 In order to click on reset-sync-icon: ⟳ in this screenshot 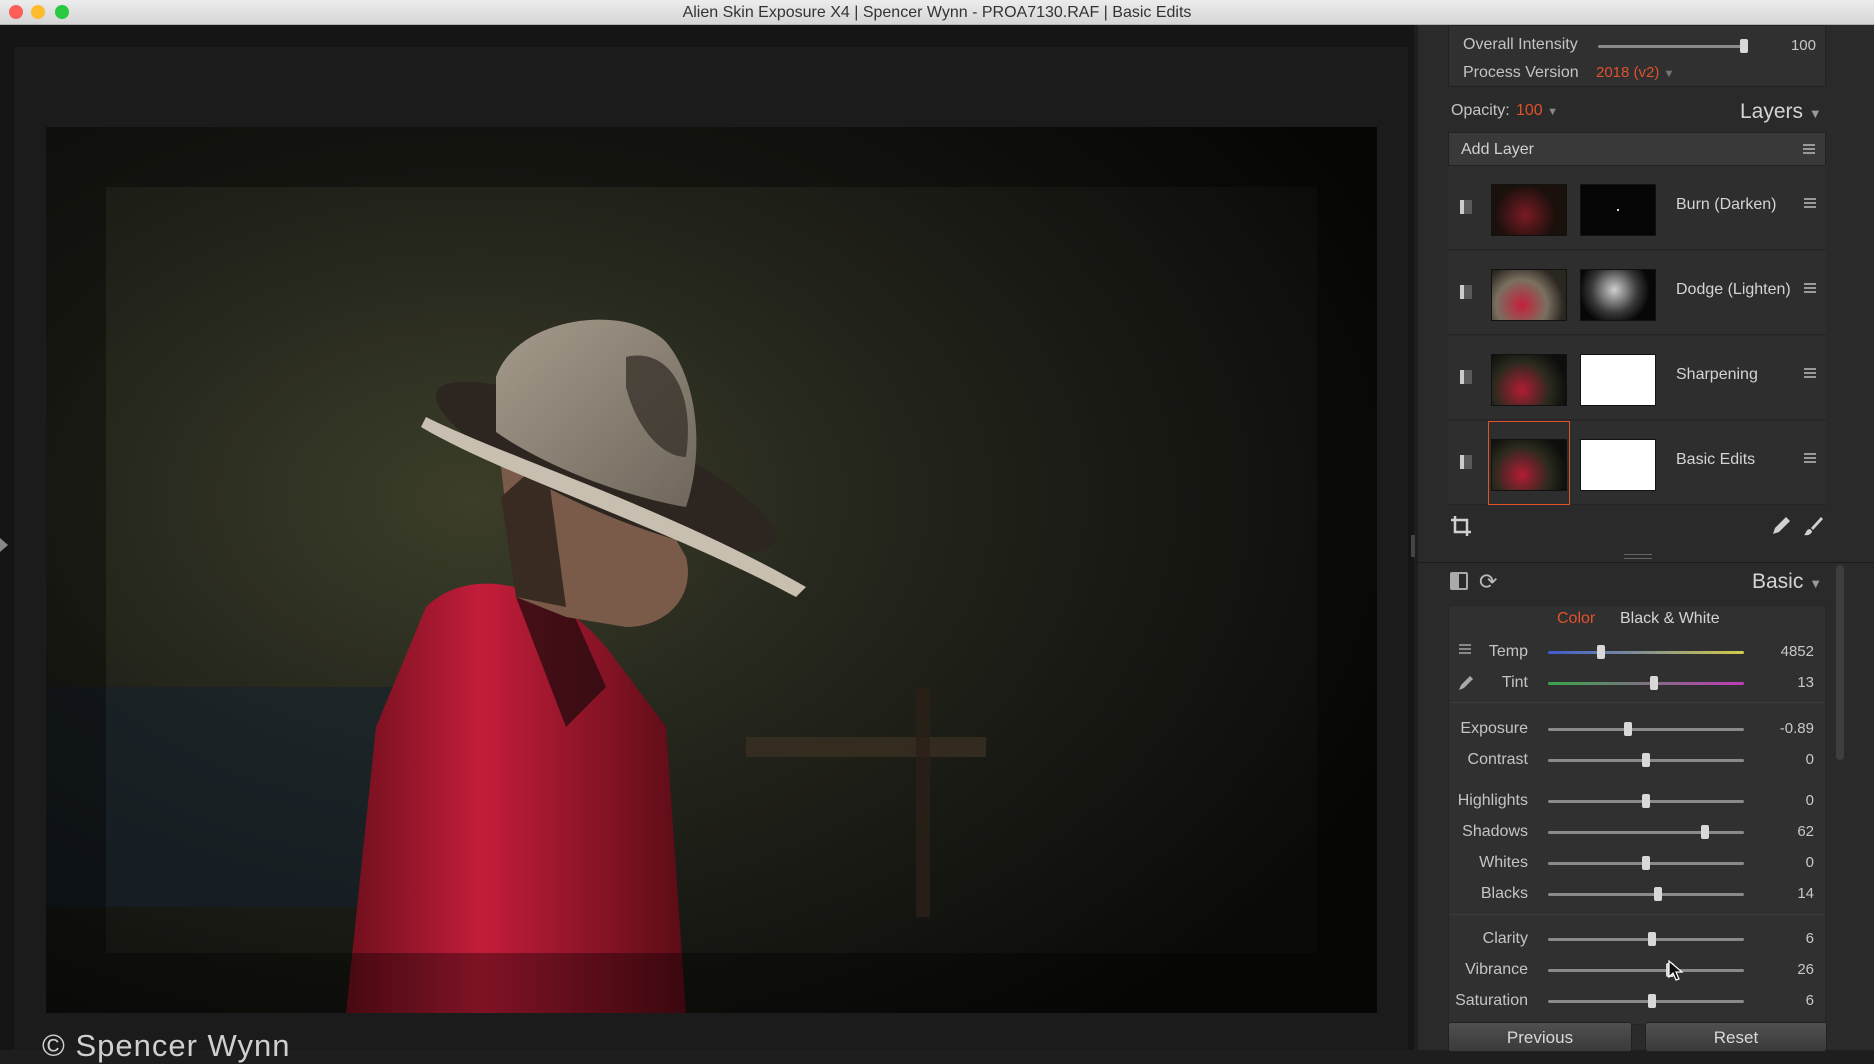, I will do `click(1488, 582)`.